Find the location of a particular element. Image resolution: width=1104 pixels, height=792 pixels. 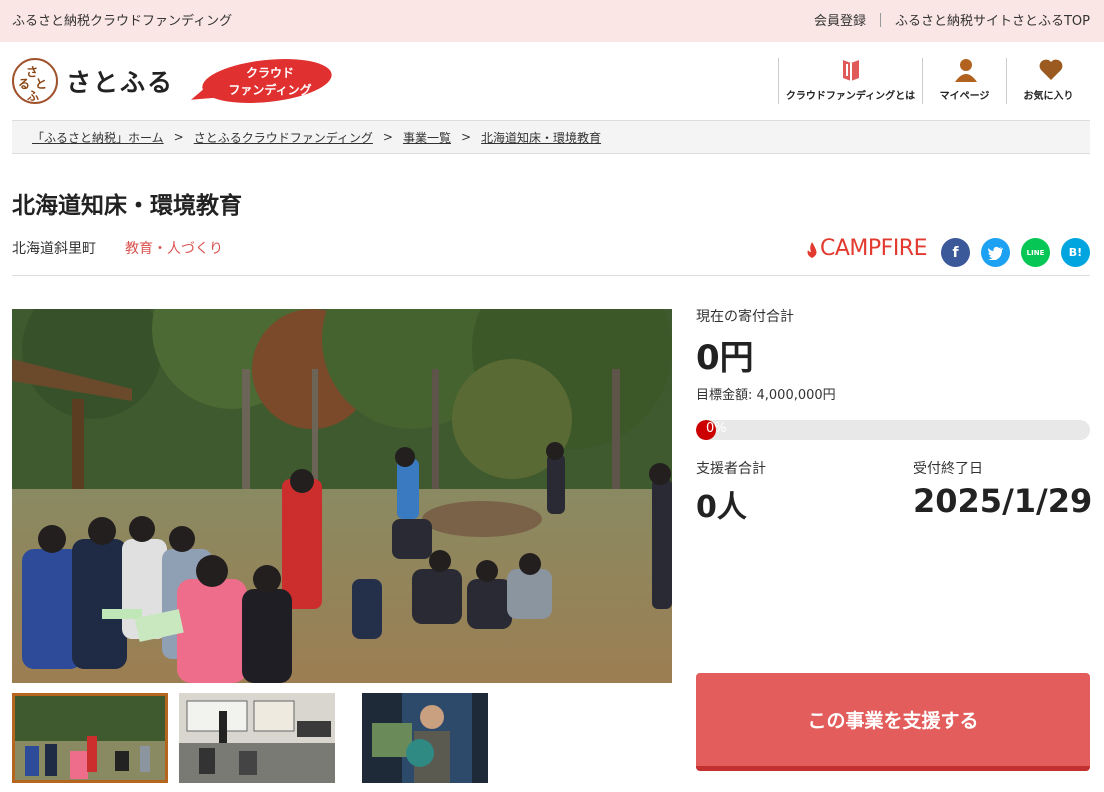

badge-line2: ファンディング is located at coordinates (270, 90).